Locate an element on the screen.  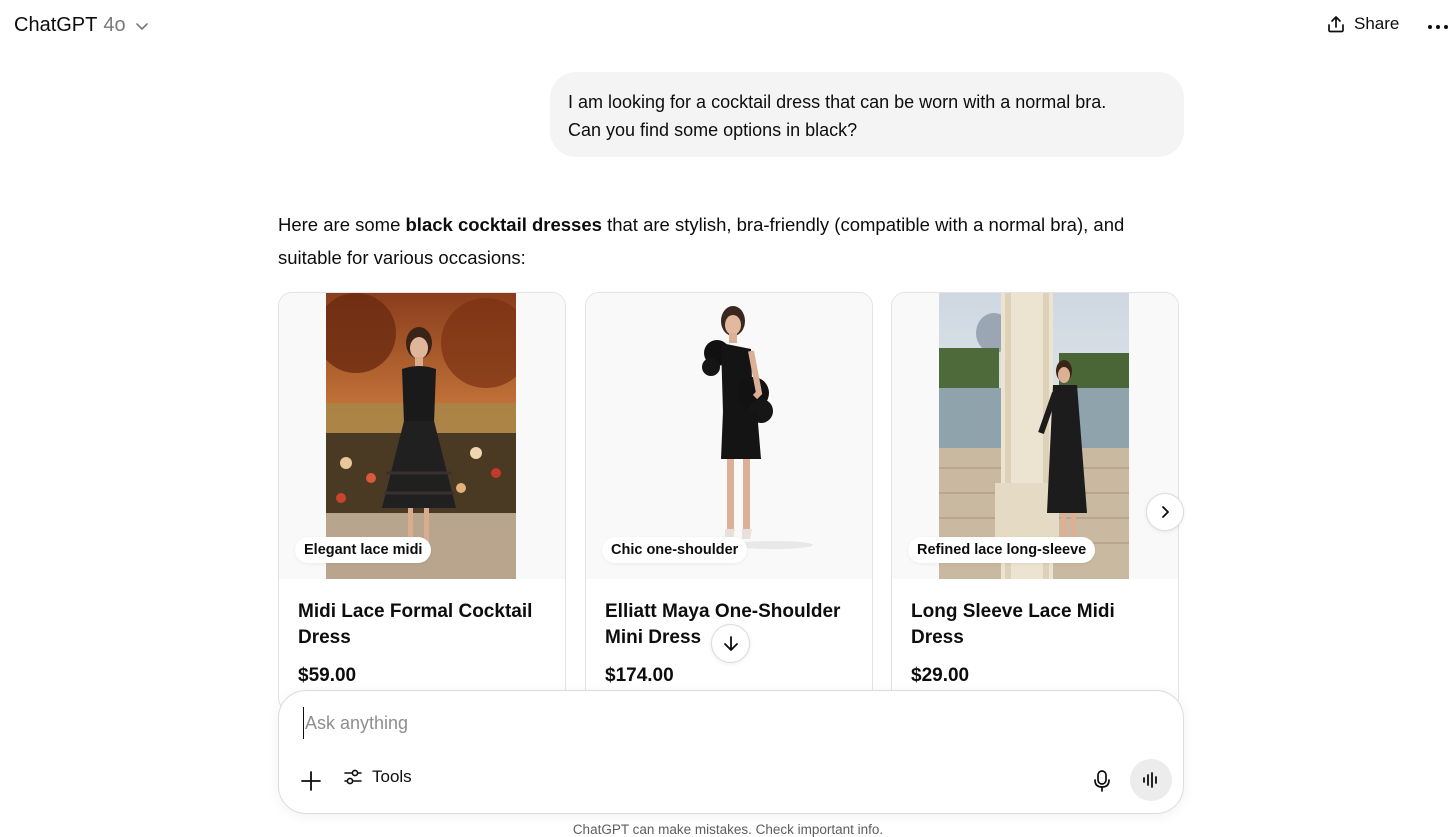
top-bar: ChatGPT 4o Share is located at coordinates (728, 28).